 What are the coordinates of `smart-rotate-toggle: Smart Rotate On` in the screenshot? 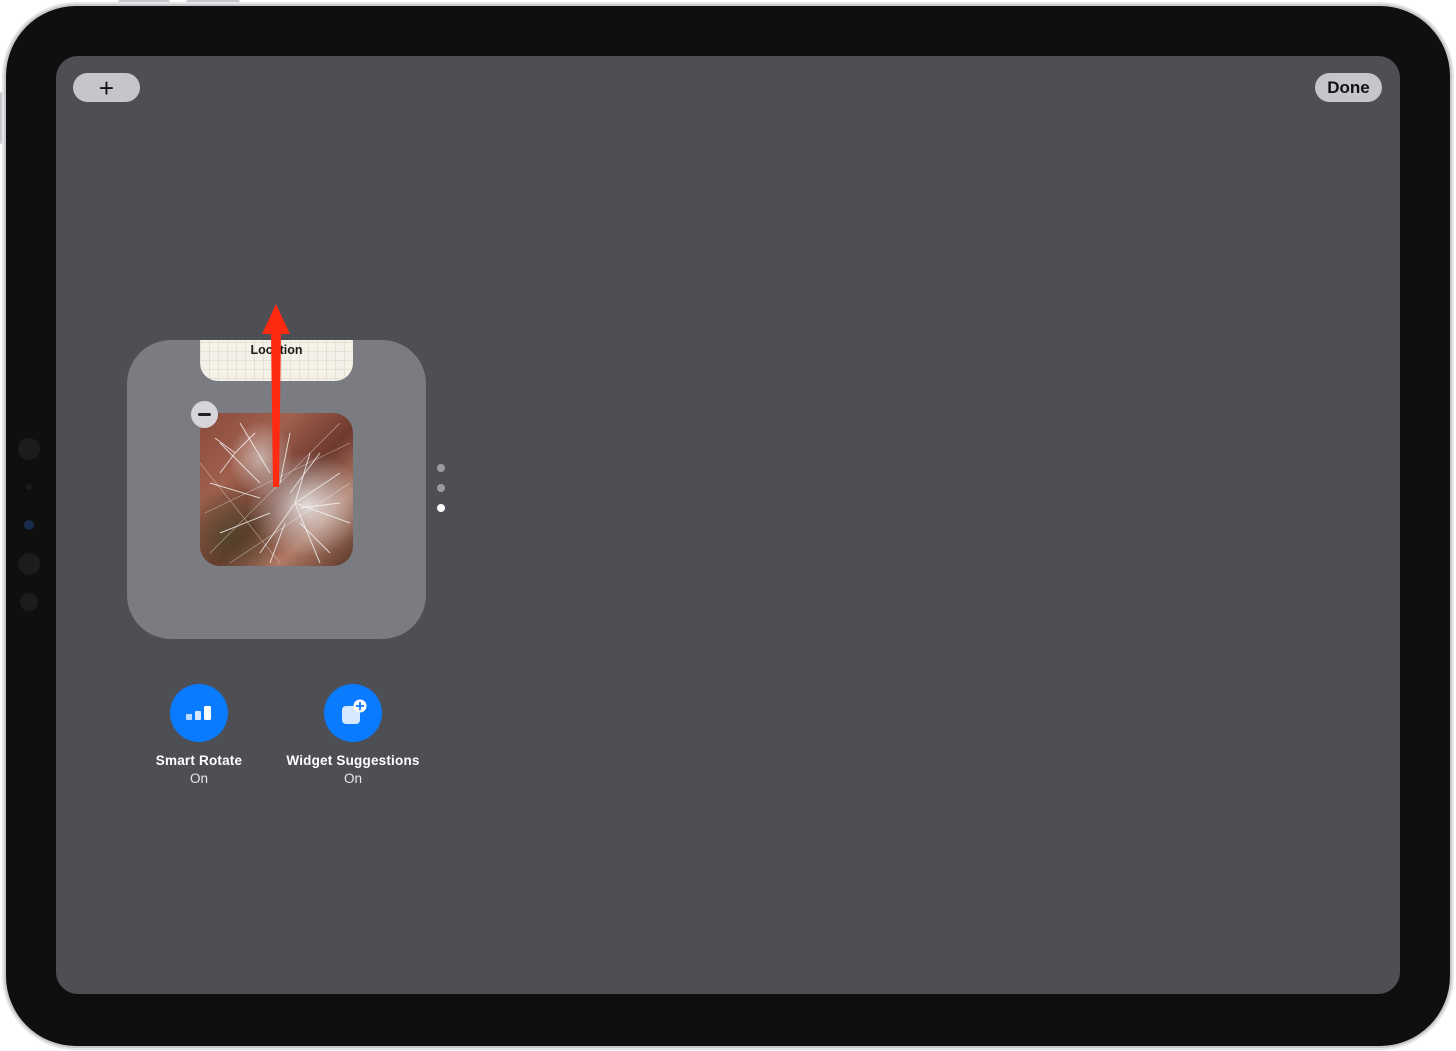 It's located at (199, 735).